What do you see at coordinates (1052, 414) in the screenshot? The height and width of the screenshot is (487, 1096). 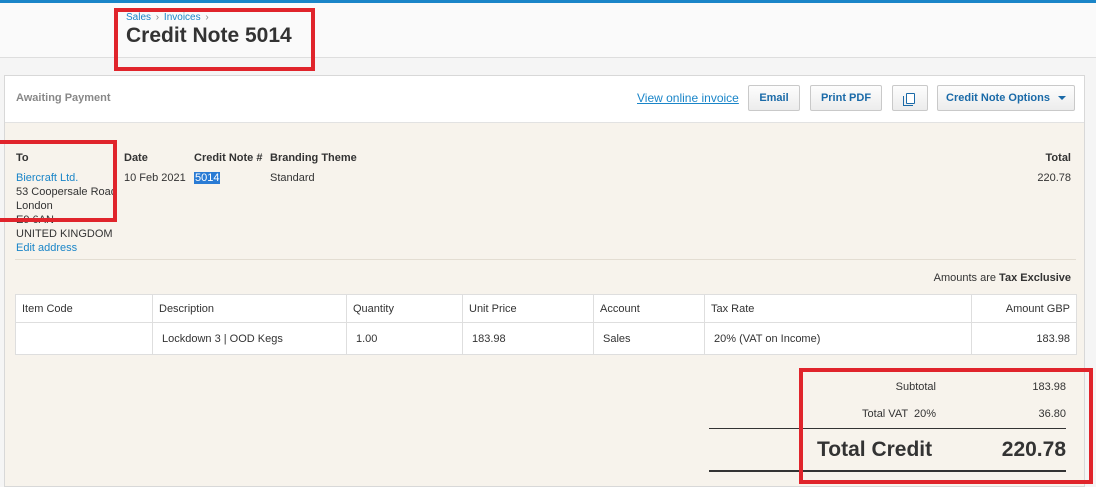 I see `vat-value: 36.80` at bounding box center [1052, 414].